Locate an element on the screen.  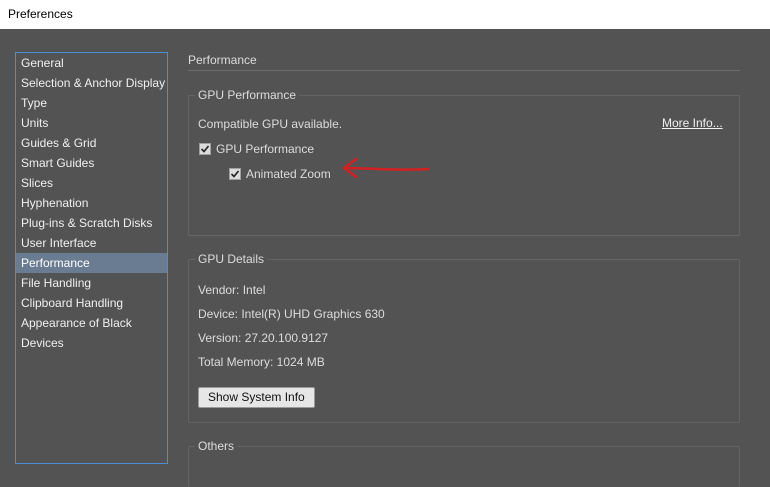
title-bar: Preferences is located at coordinates (385, 14).